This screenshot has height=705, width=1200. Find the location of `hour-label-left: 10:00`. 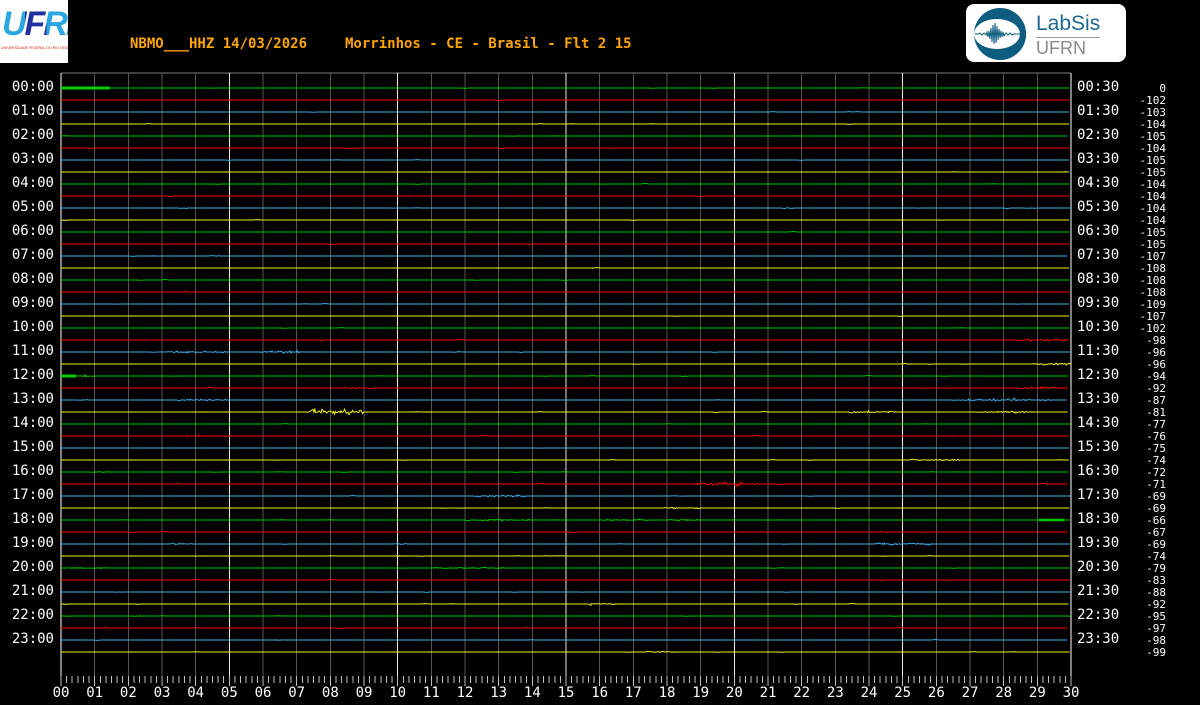

hour-label-left: 10:00 is located at coordinates (32, 327).